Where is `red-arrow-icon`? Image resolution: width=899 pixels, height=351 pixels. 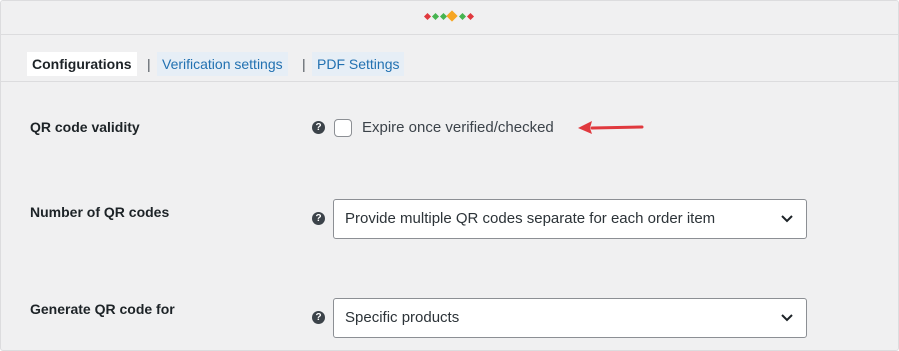 red-arrow-icon is located at coordinates (611, 127).